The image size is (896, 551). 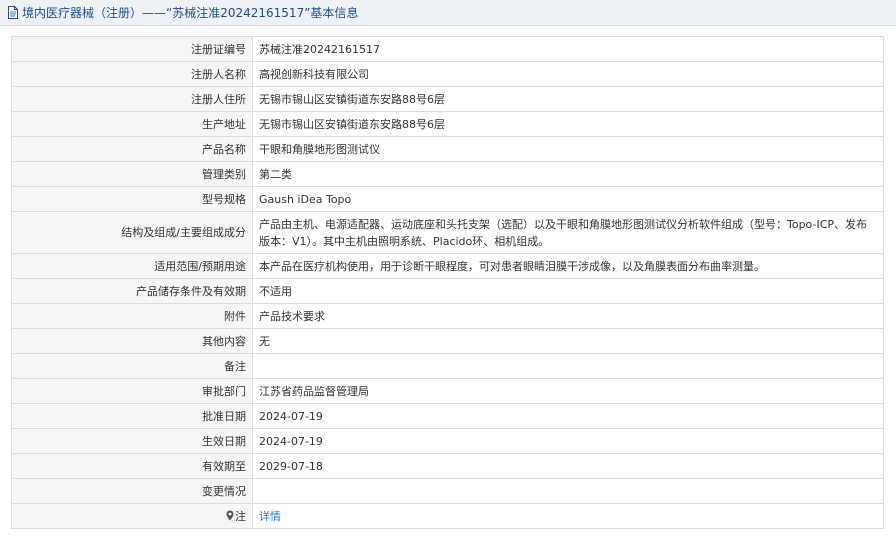 I want to click on location-pin-icon, so click(x=230, y=515).